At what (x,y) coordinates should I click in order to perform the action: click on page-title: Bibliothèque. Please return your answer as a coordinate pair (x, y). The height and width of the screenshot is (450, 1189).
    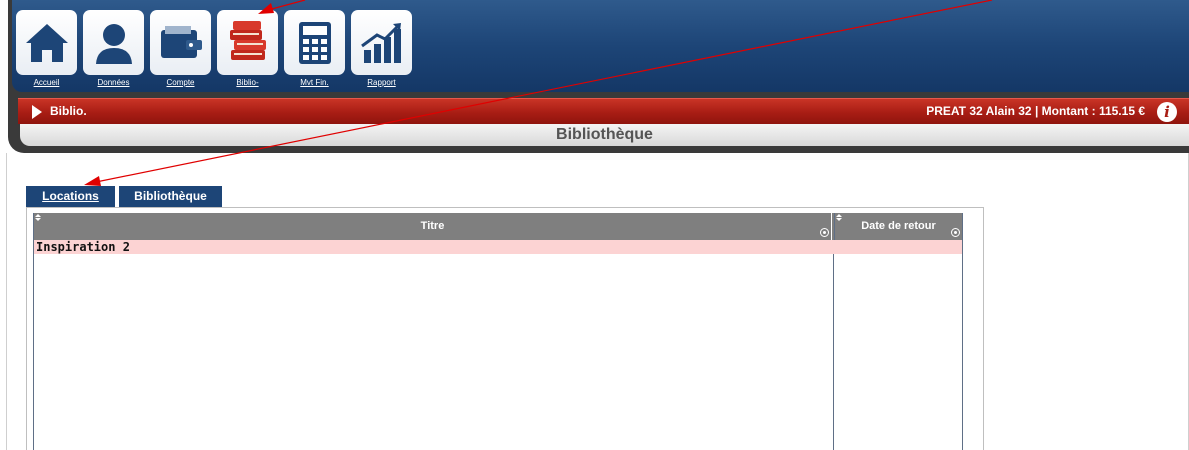
    Looking at the image, I should click on (604, 134).